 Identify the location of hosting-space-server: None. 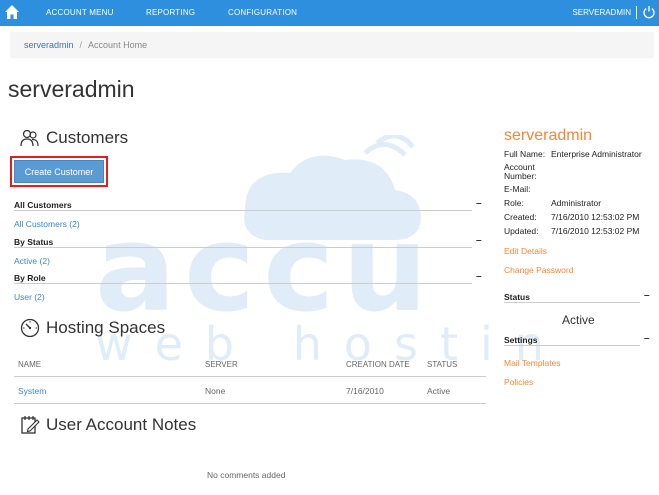
(215, 391).